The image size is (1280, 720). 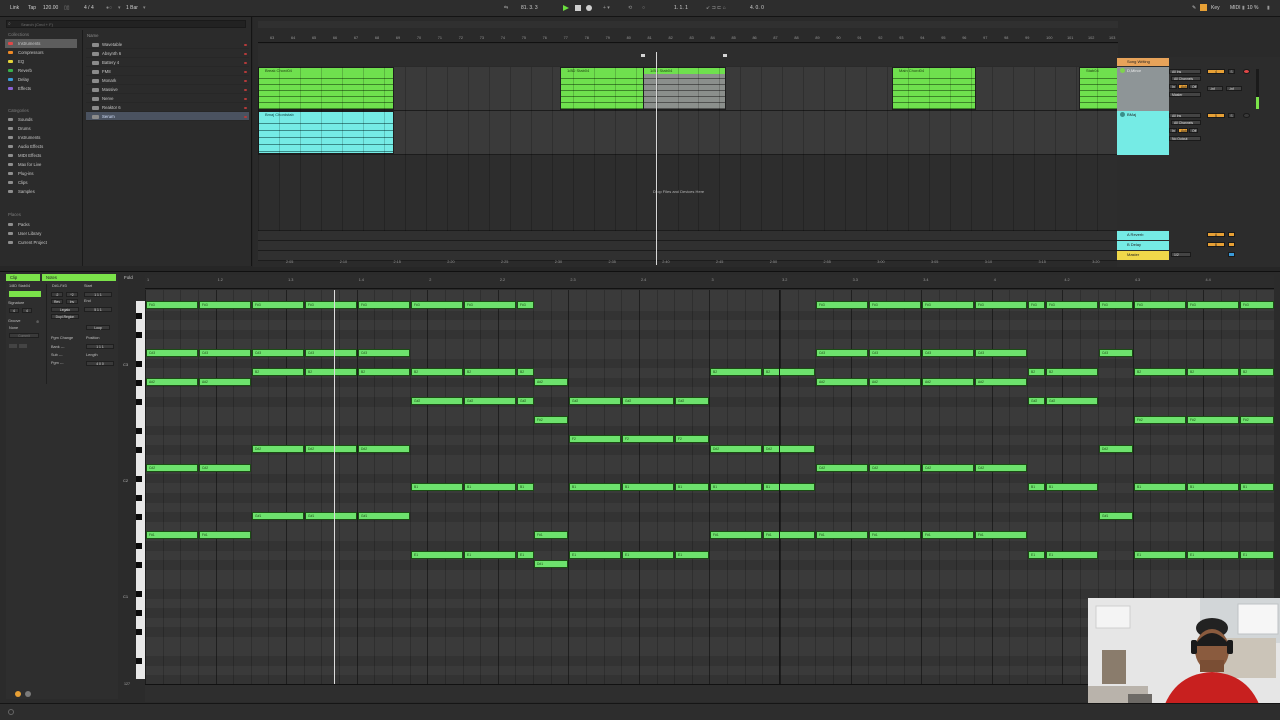 What do you see at coordinates (1231, 254) in the screenshot?
I see `master-solo-button` at bounding box center [1231, 254].